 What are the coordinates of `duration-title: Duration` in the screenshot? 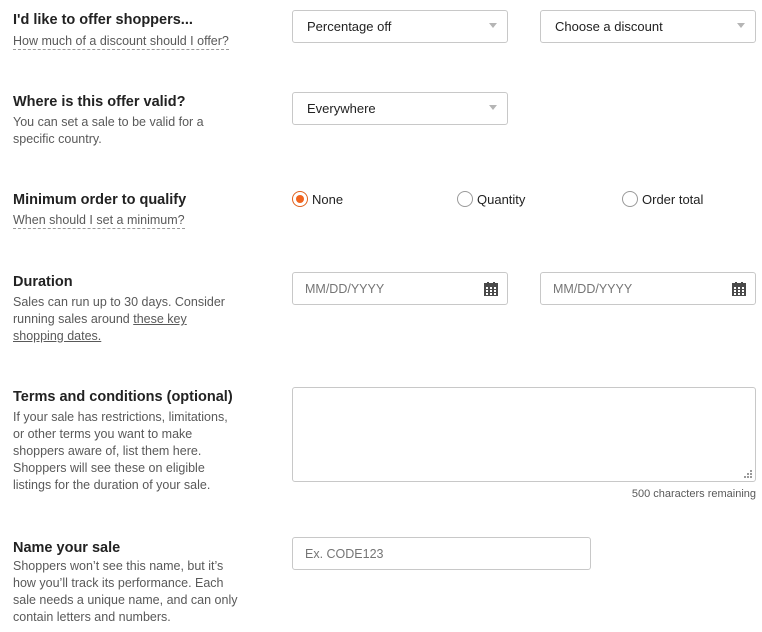 It's located at (43, 282).